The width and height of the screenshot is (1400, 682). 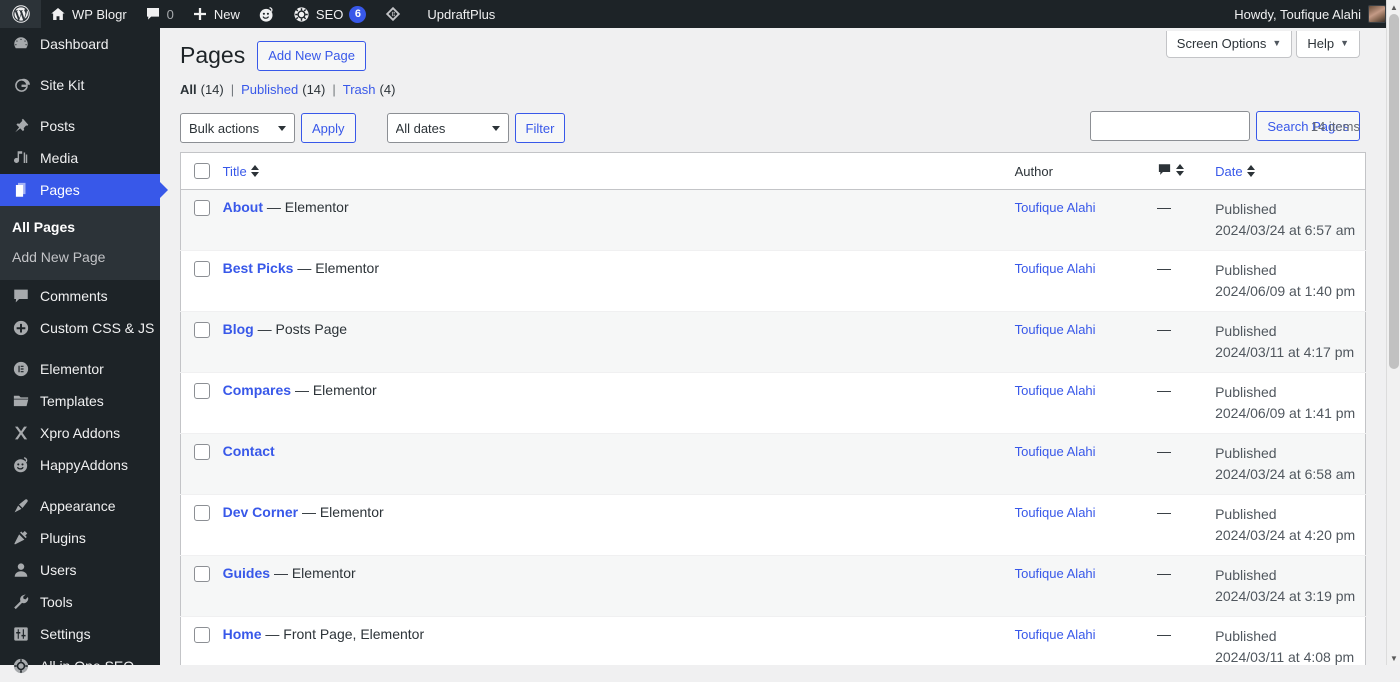 I want to click on sidebar-item-site-kit: Site Kit, so click(x=80, y=85).